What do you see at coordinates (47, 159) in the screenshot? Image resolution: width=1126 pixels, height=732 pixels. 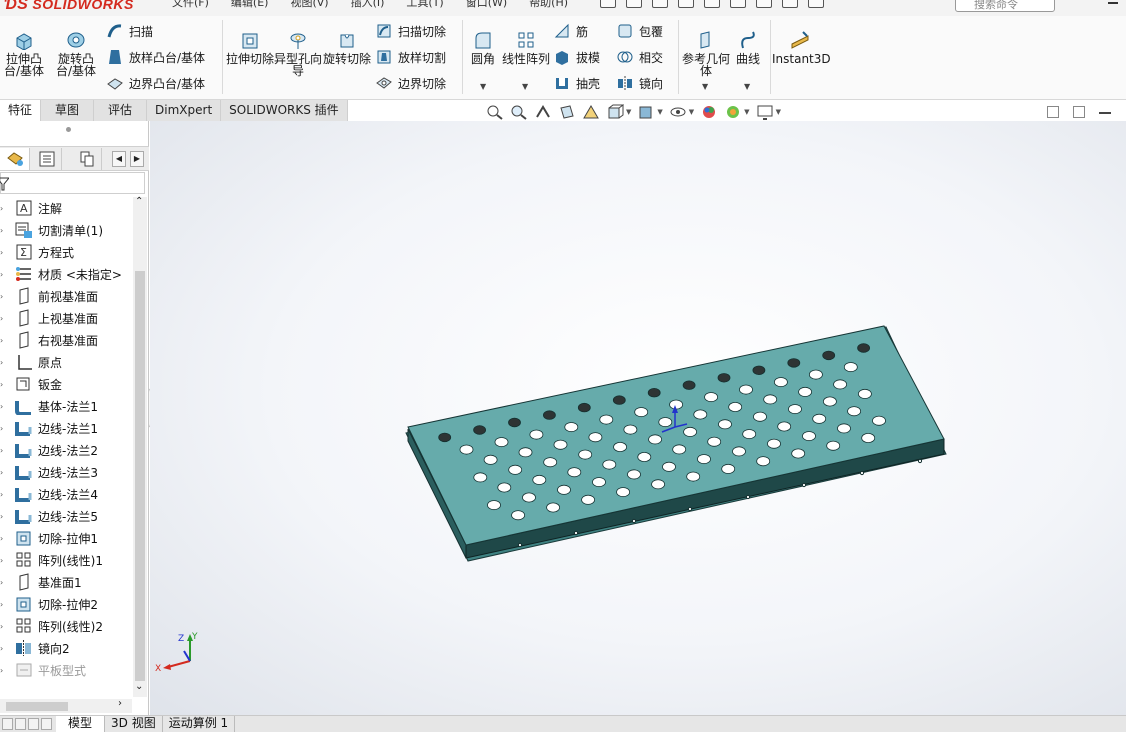 I see `property-manager-tab` at bounding box center [47, 159].